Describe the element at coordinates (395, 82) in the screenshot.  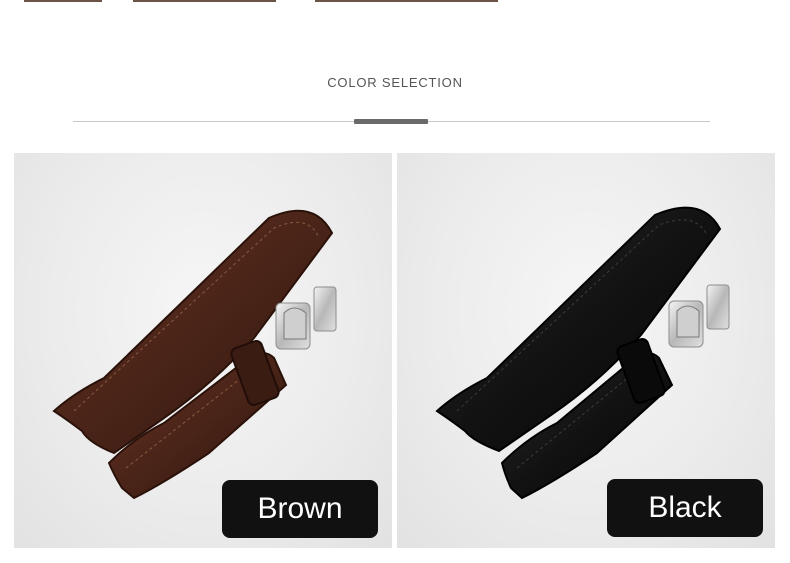
I see `section-title: COLOR SELECTION` at that location.